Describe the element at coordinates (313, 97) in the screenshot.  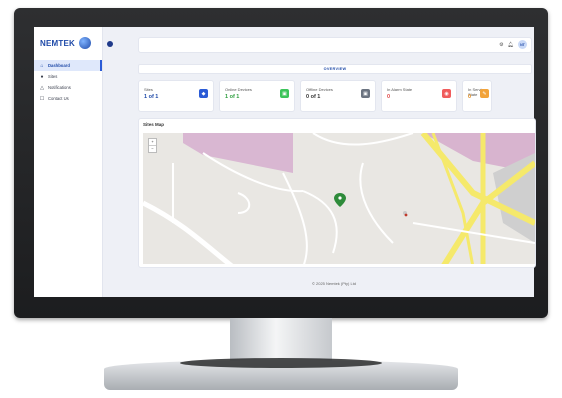
I see `card-value: 0 of 1` at that location.